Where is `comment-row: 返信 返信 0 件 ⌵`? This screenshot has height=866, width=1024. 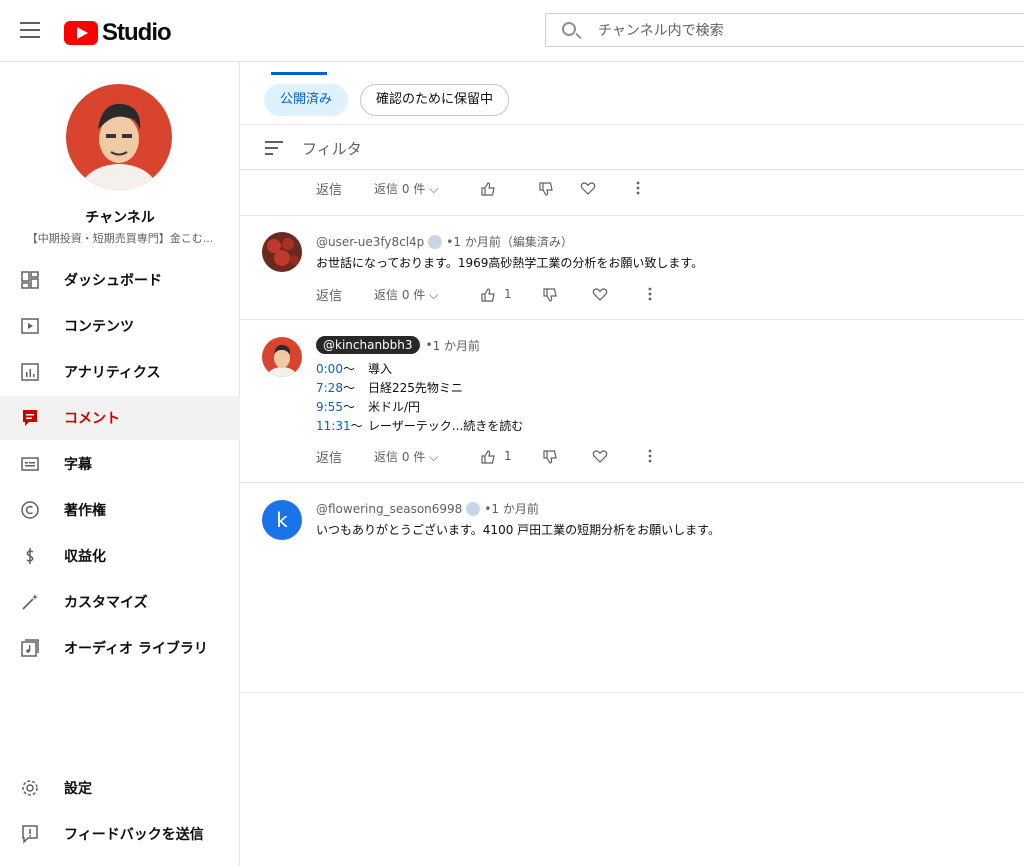
comment-row: 返信 返信 0 件 ⌵ is located at coordinates (632, 193).